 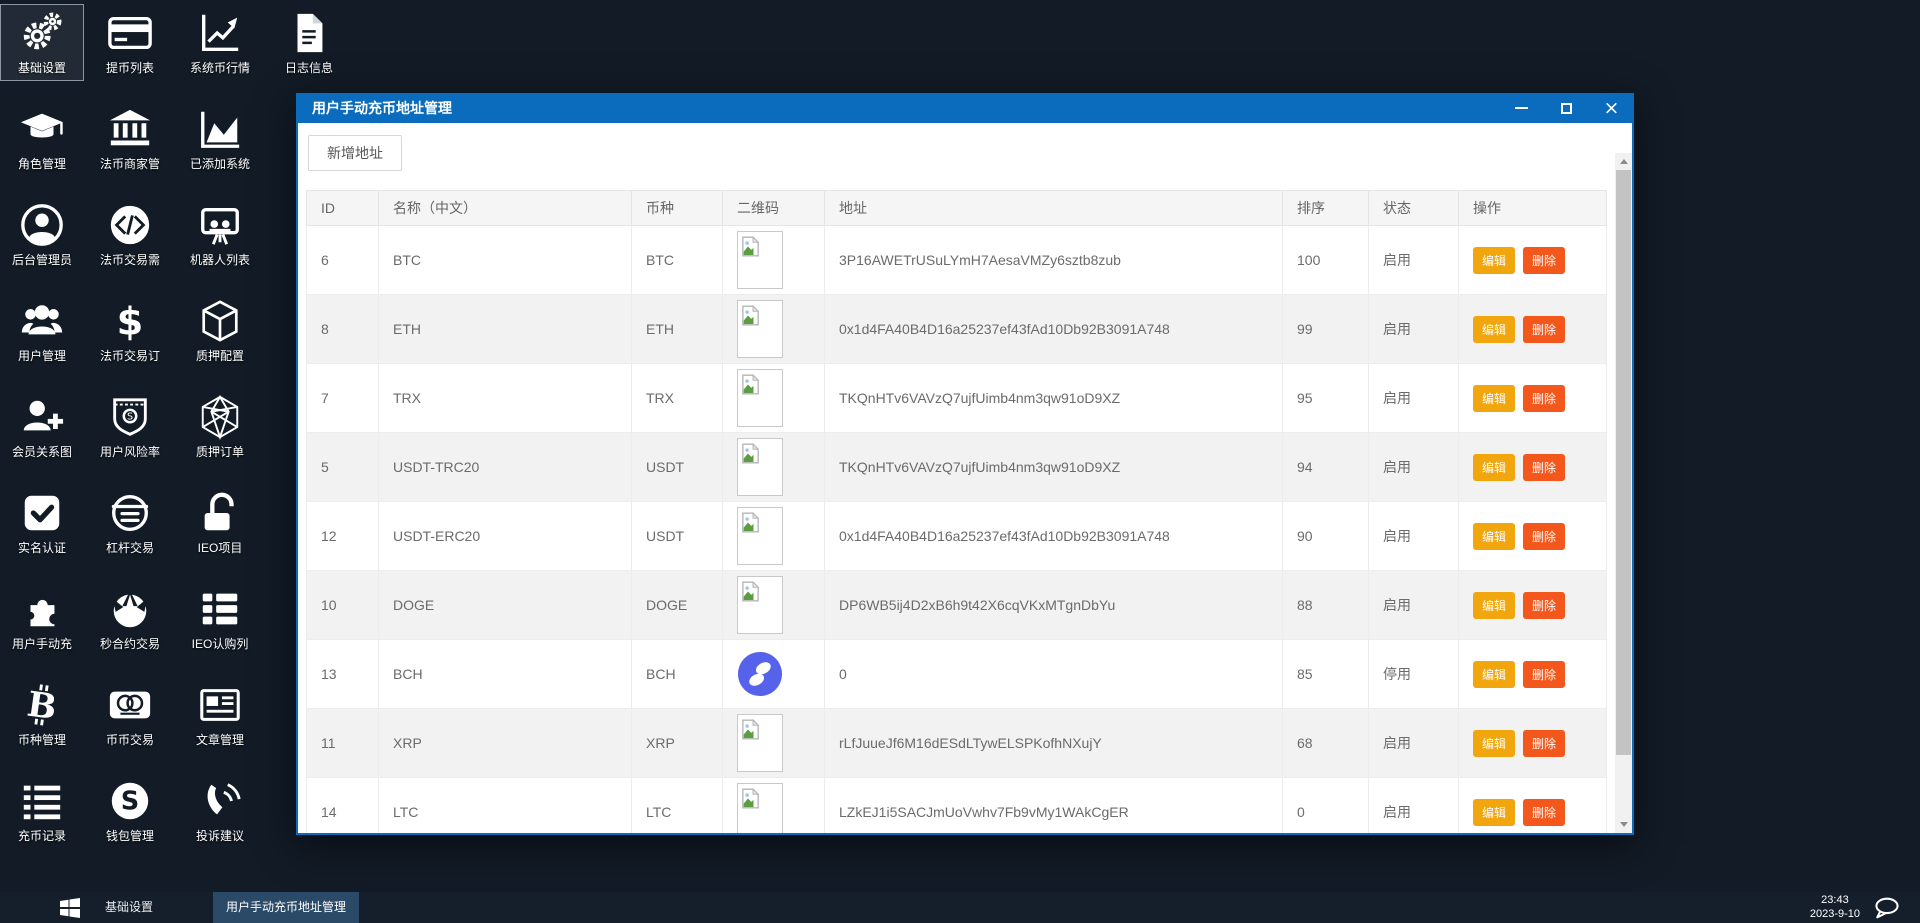 What do you see at coordinates (286, 907) in the screenshot?
I see `taskbar-item-deposit-address-management: 用户手动充币地址管理` at bounding box center [286, 907].